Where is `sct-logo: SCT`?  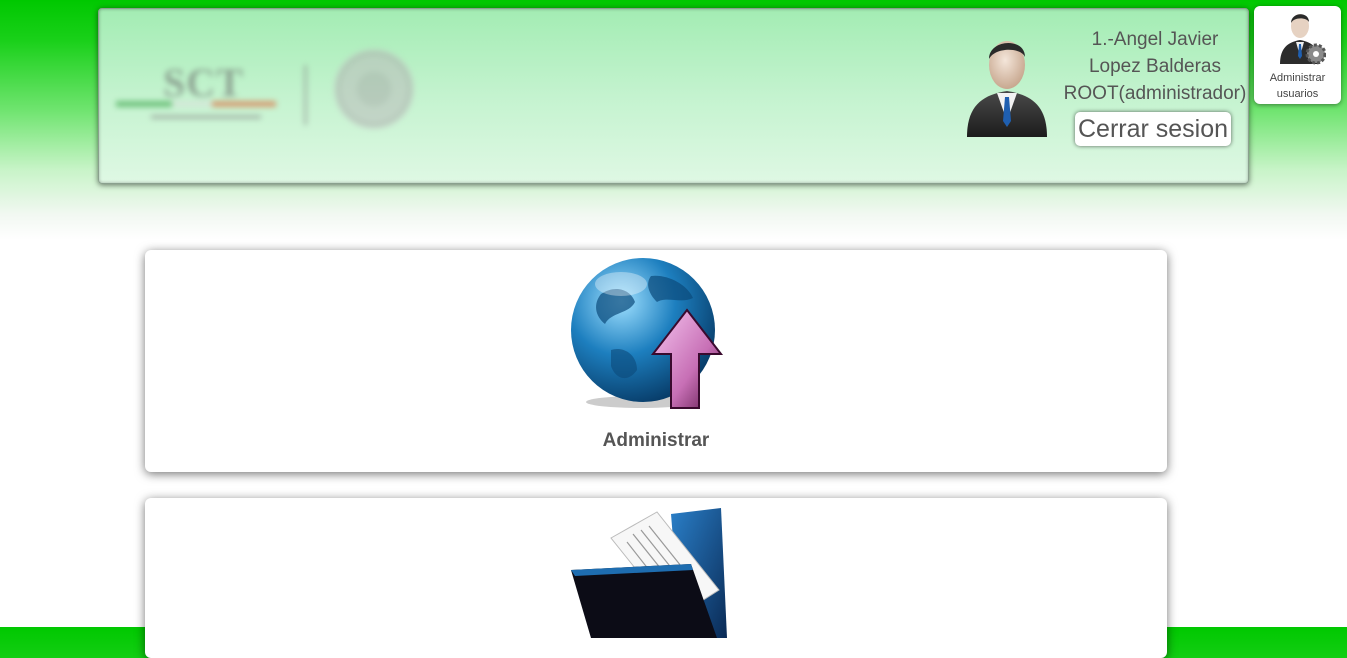
sct-logo: SCT is located at coordinates (262, 94).